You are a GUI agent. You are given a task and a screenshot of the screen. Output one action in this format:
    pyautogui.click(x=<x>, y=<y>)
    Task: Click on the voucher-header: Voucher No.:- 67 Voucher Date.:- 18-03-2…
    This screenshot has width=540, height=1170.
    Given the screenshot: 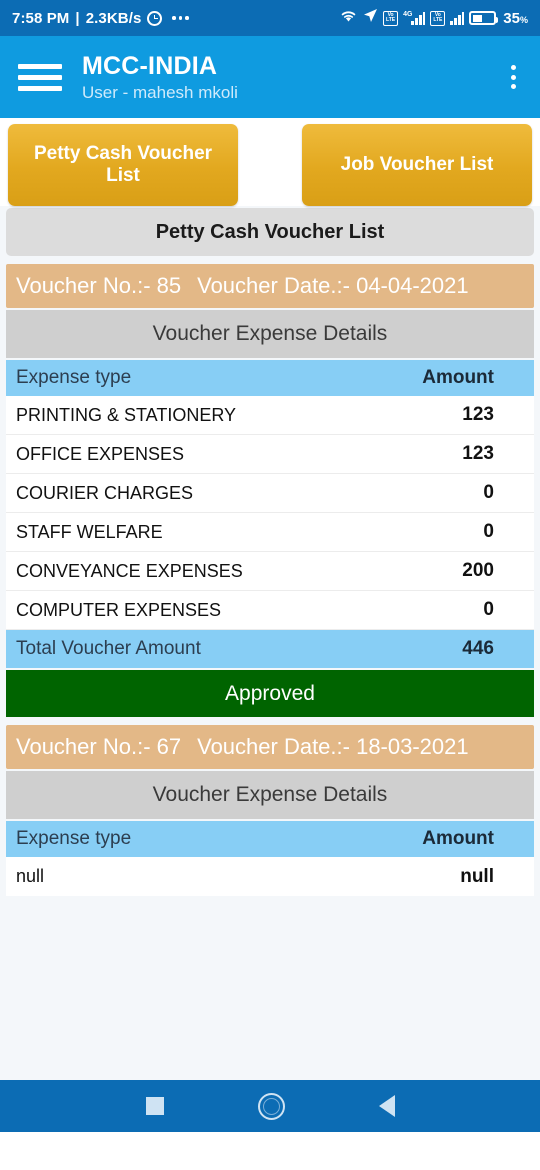 What is the action you would take?
    pyautogui.click(x=270, y=747)
    